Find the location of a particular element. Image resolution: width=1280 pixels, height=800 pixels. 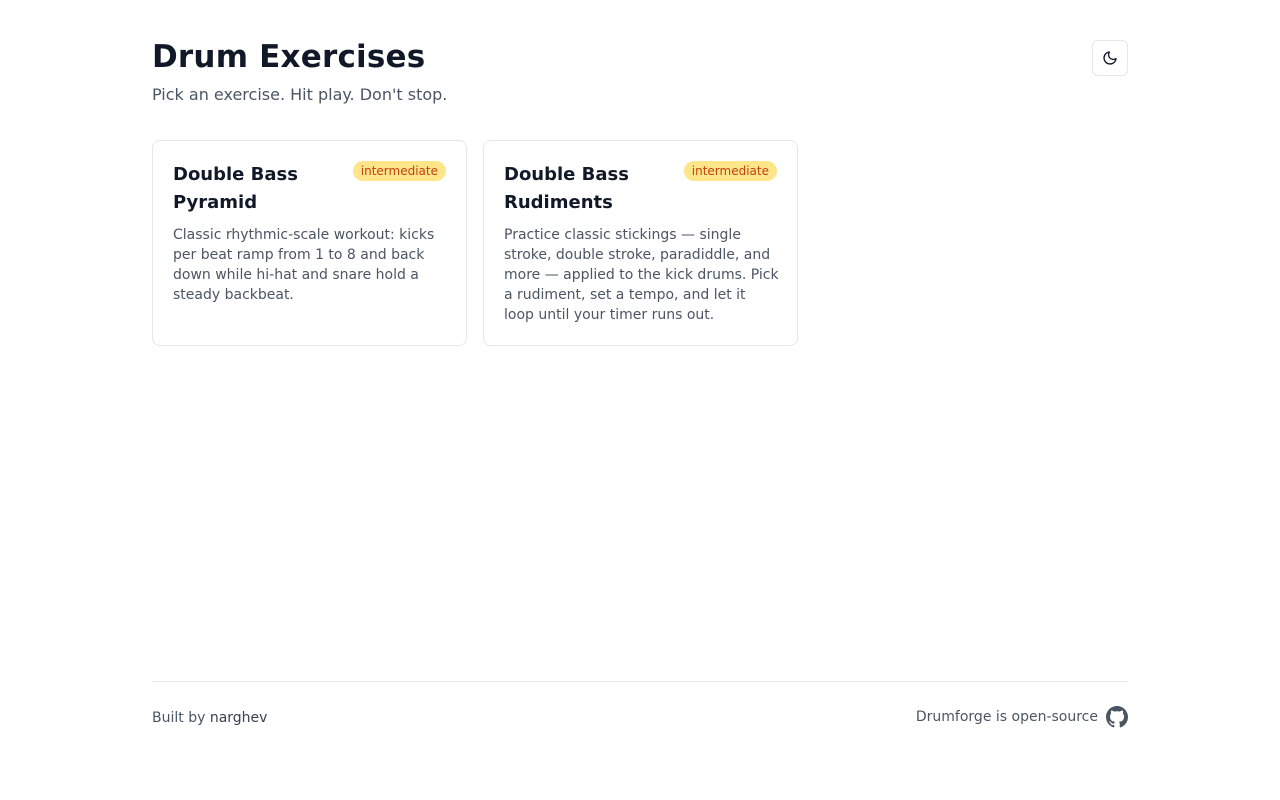

author-link: narghev is located at coordinates (239, 718).